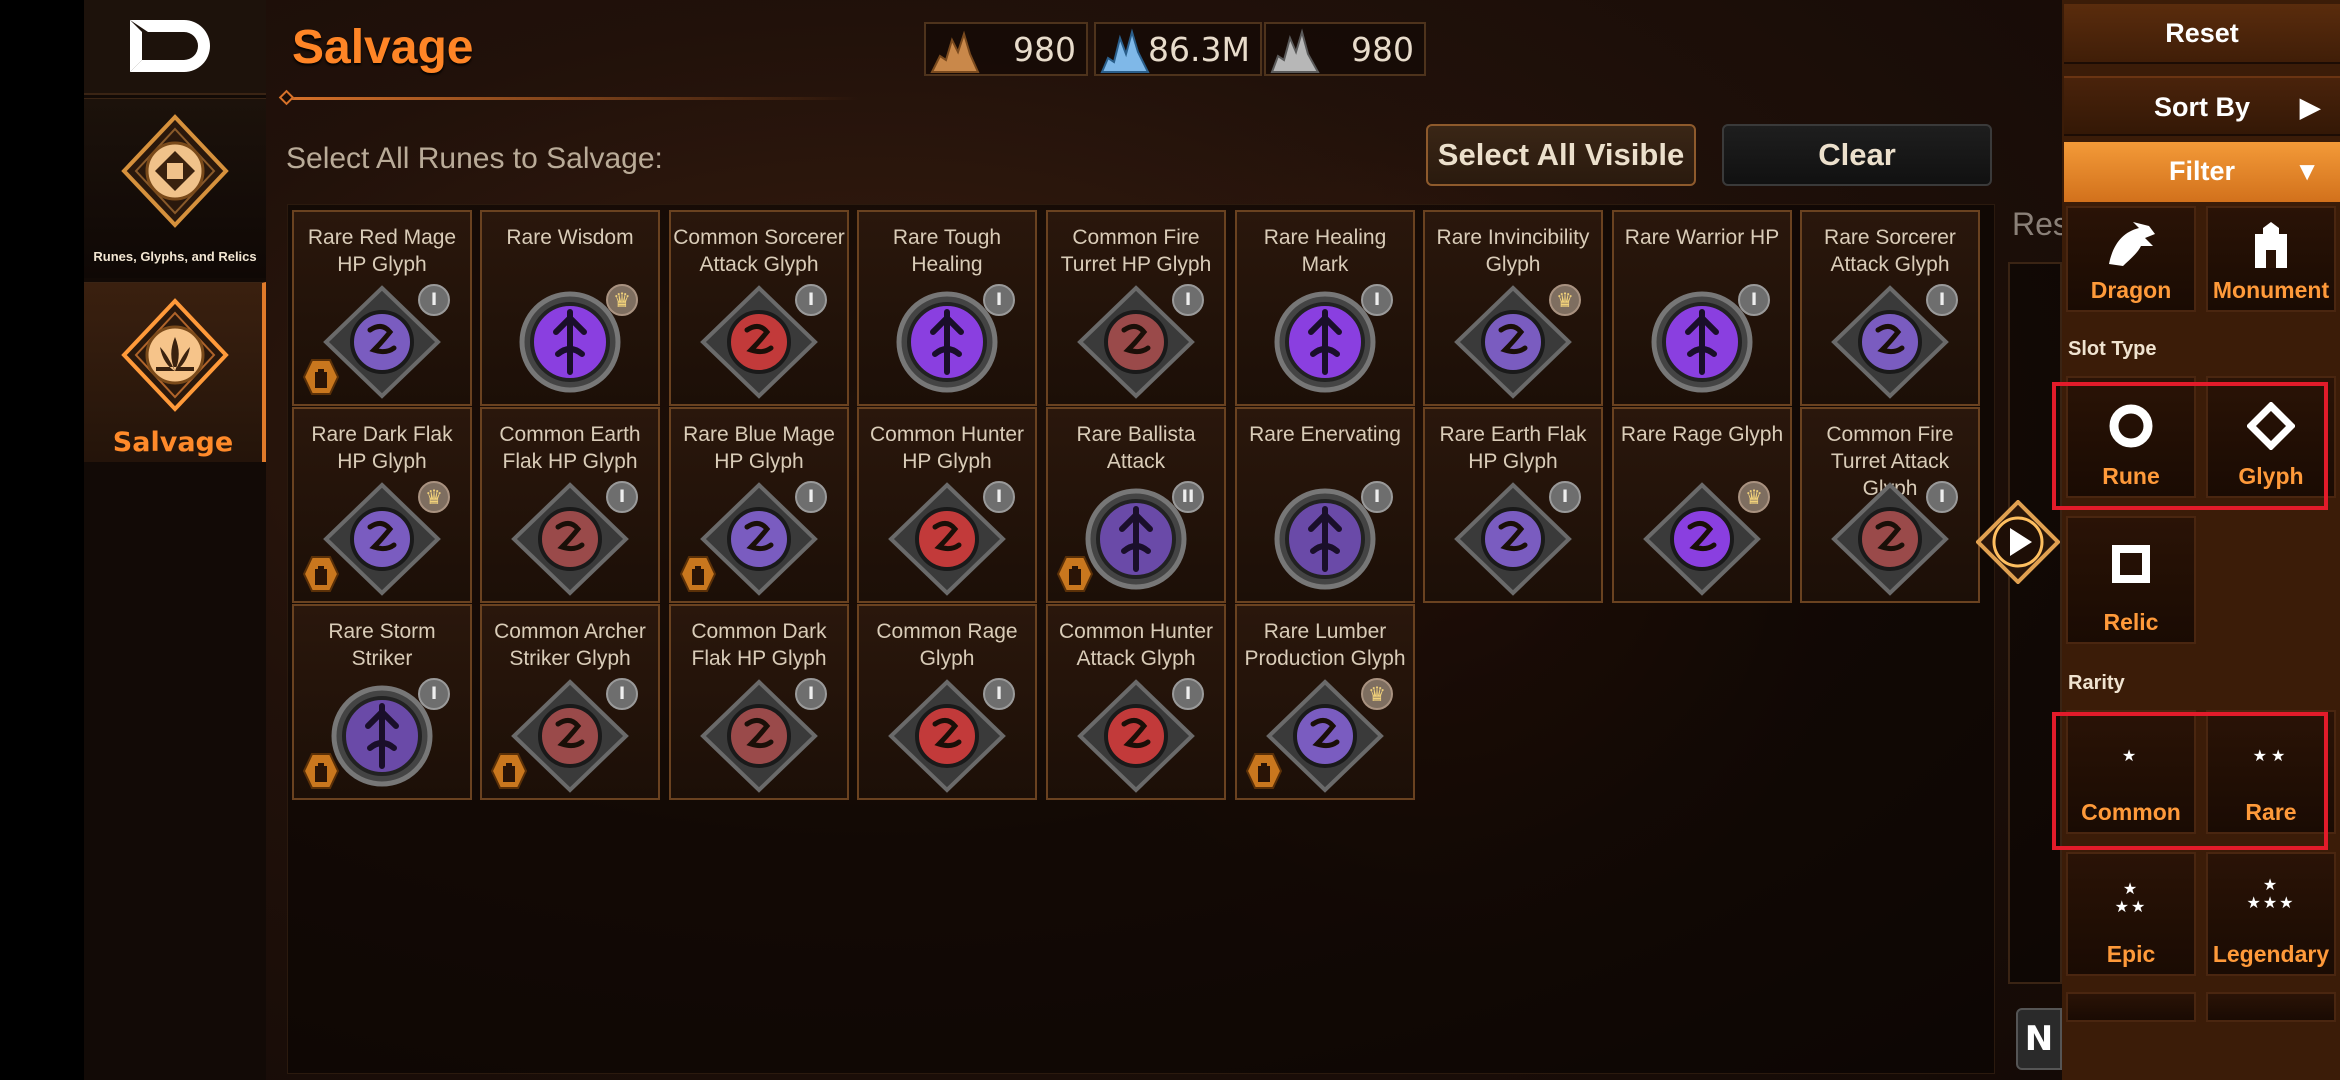 The image size is (2340, 1080). I want to click on square-icon, so click(2131, 566).